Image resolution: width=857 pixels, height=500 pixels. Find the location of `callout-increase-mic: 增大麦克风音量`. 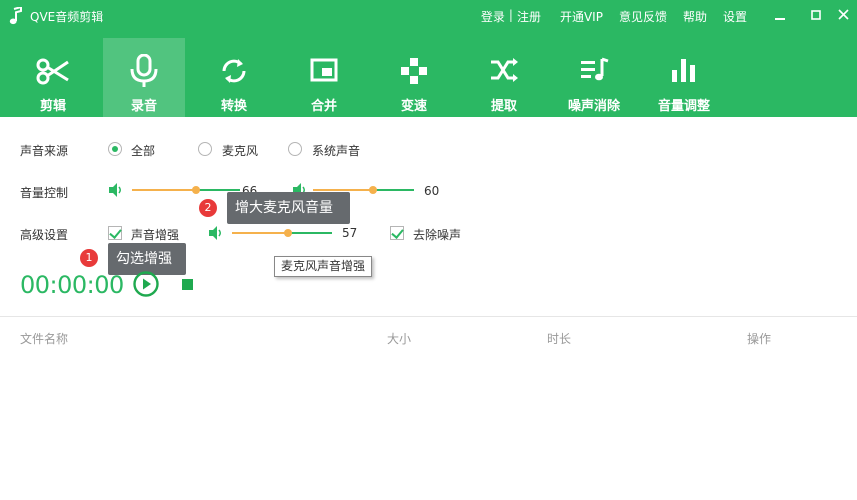

callout-increase-mic: 增大麦克风音量 is located at coordinates (288, 208).